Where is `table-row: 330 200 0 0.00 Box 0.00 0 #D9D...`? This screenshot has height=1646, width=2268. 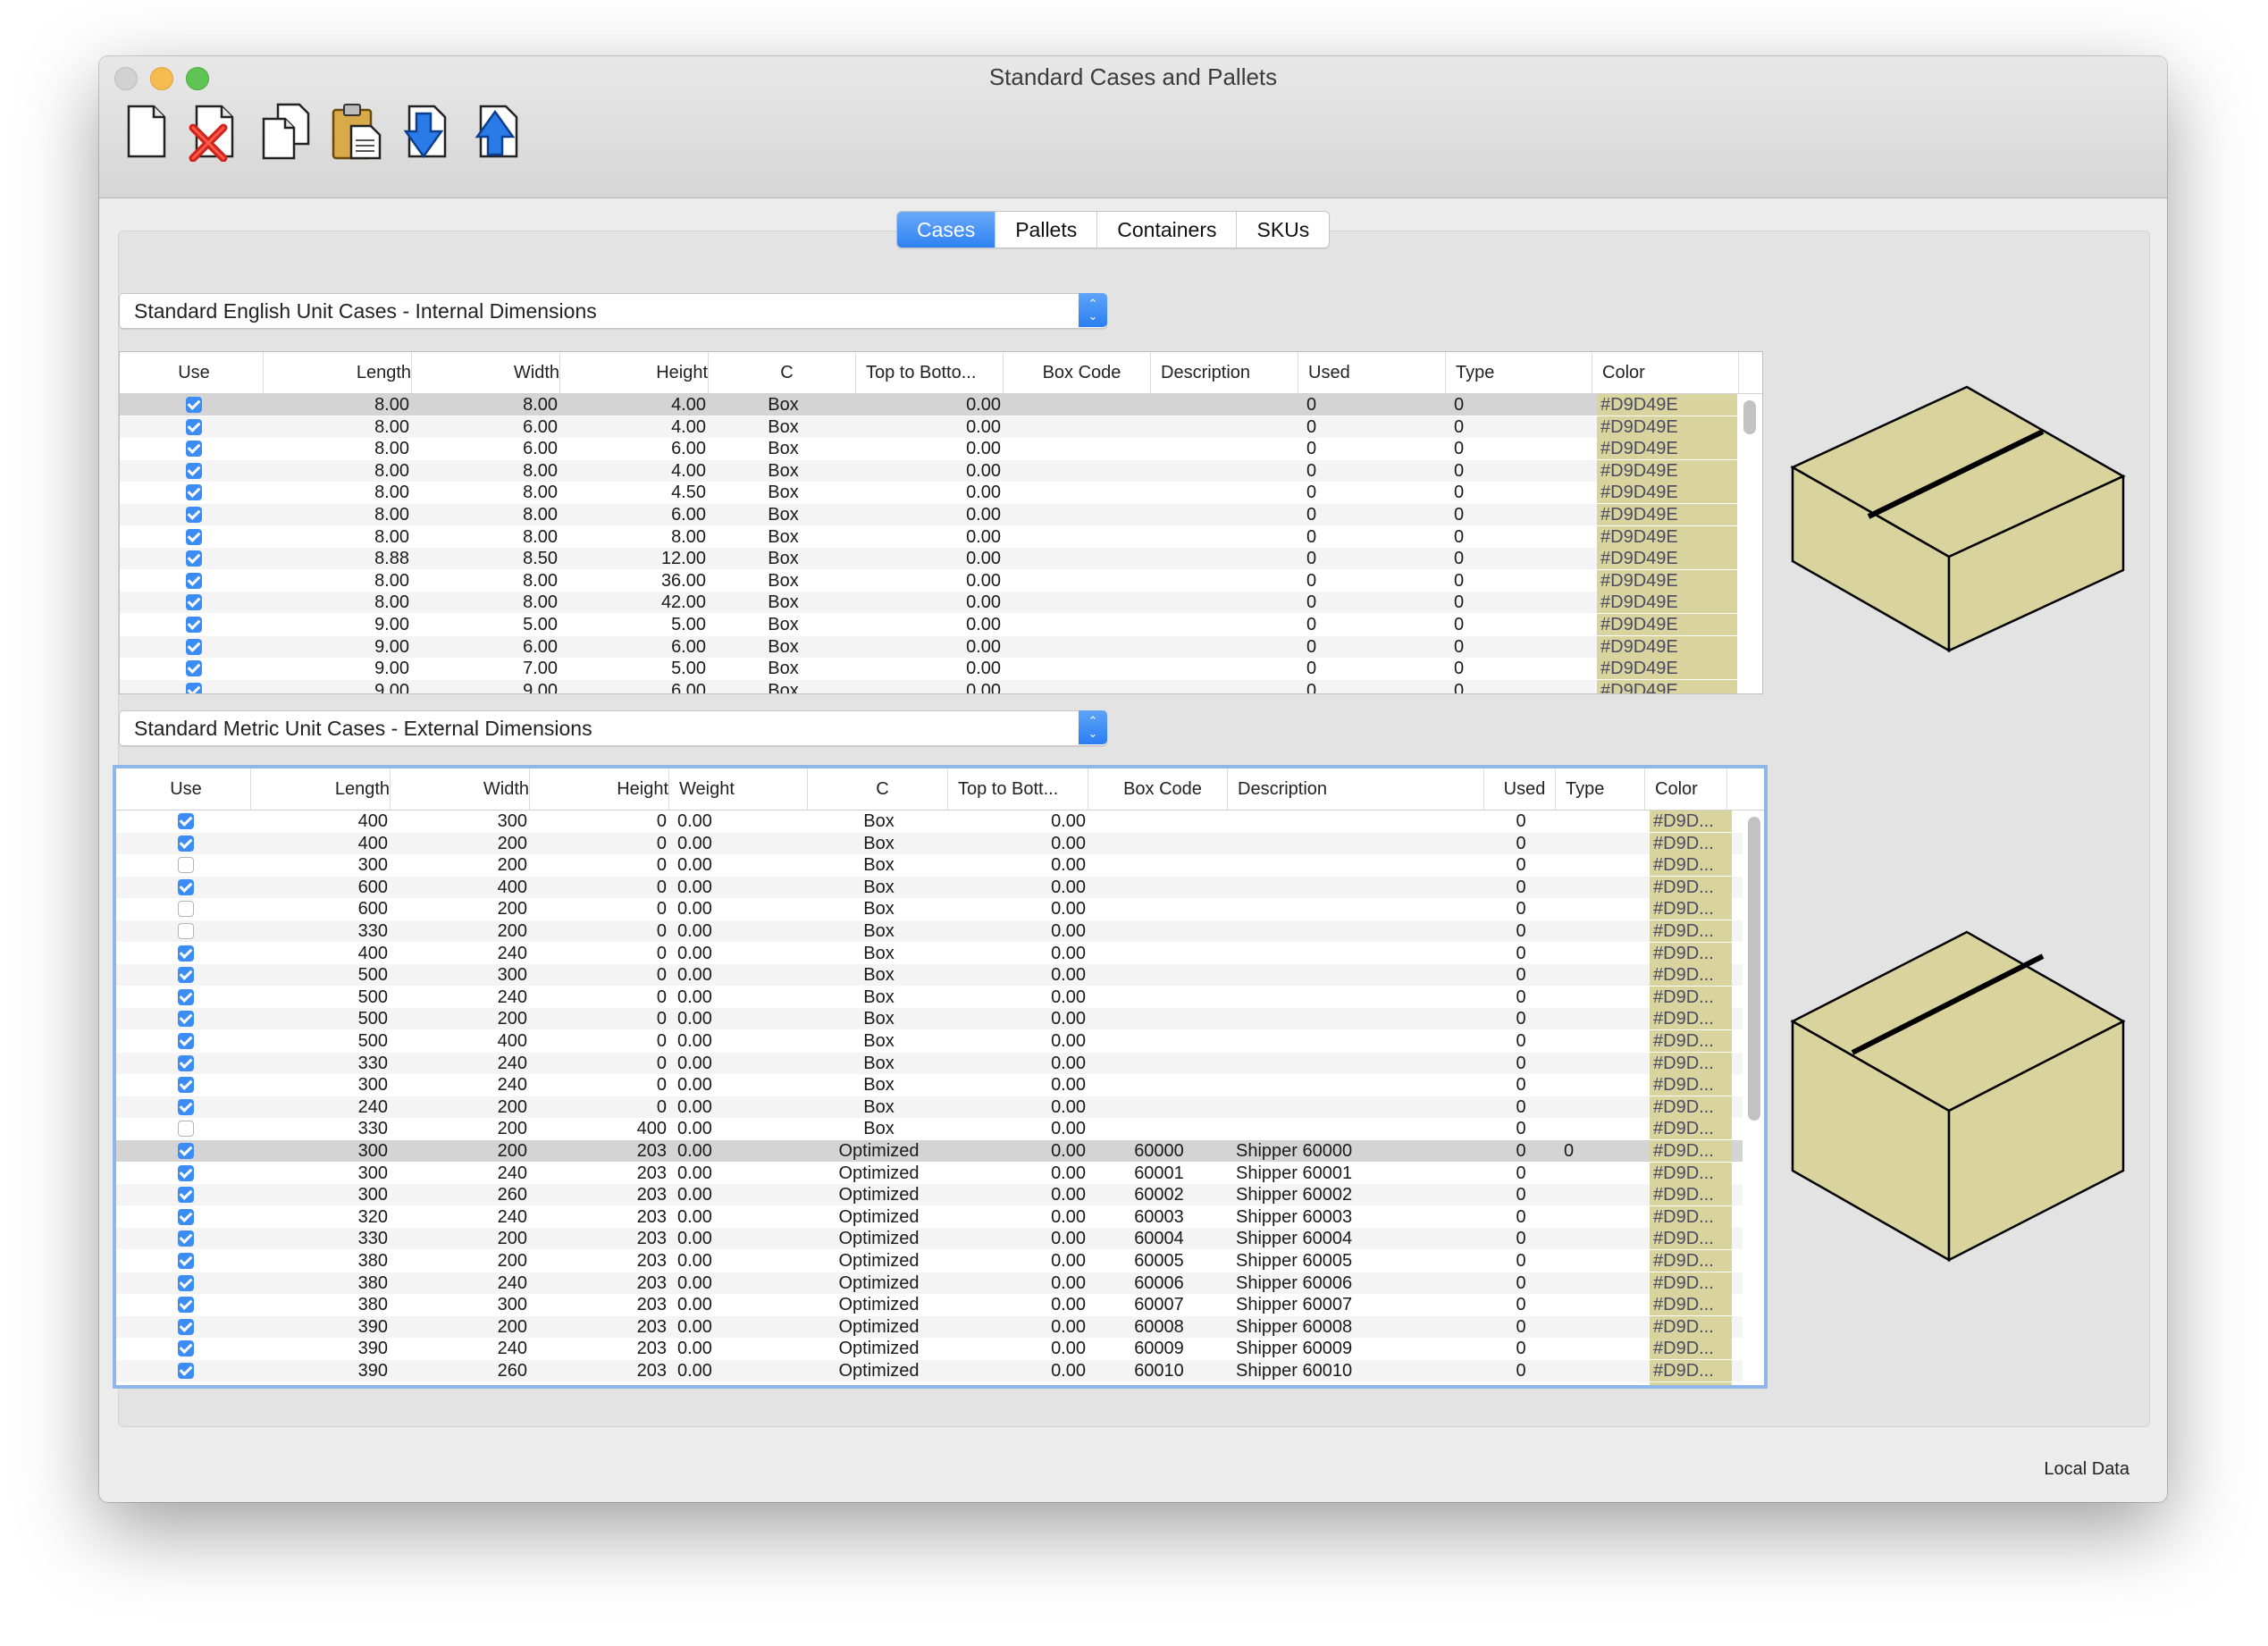 table-row: 330 200 0 0.00 Box 0.00 0 #D9D... is located at coordinates (929, 931).